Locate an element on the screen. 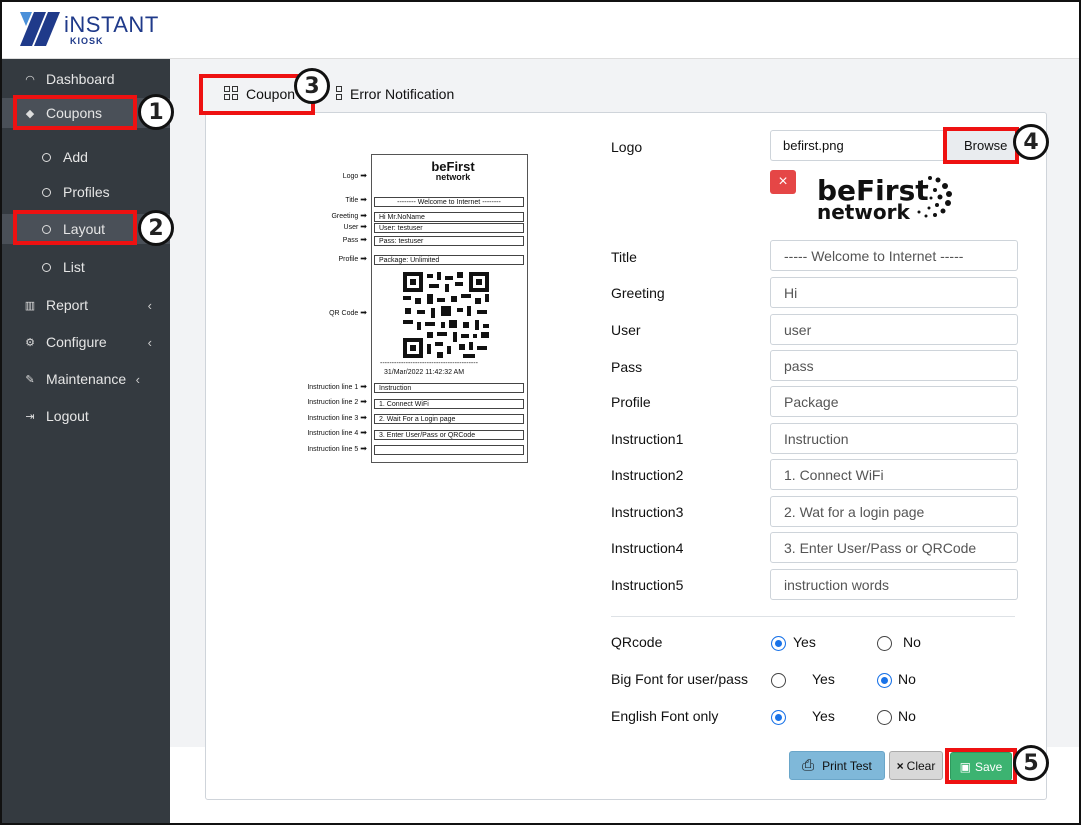  instruction5-label: Instruction5 is located at coordinates (647, 585).